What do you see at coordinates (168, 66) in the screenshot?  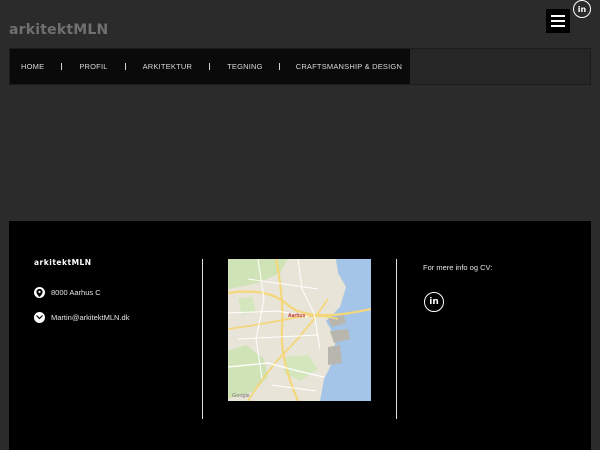 I see `nav-item-arkitektur: ARKITEKTUR` at bounding box center [168, 66].